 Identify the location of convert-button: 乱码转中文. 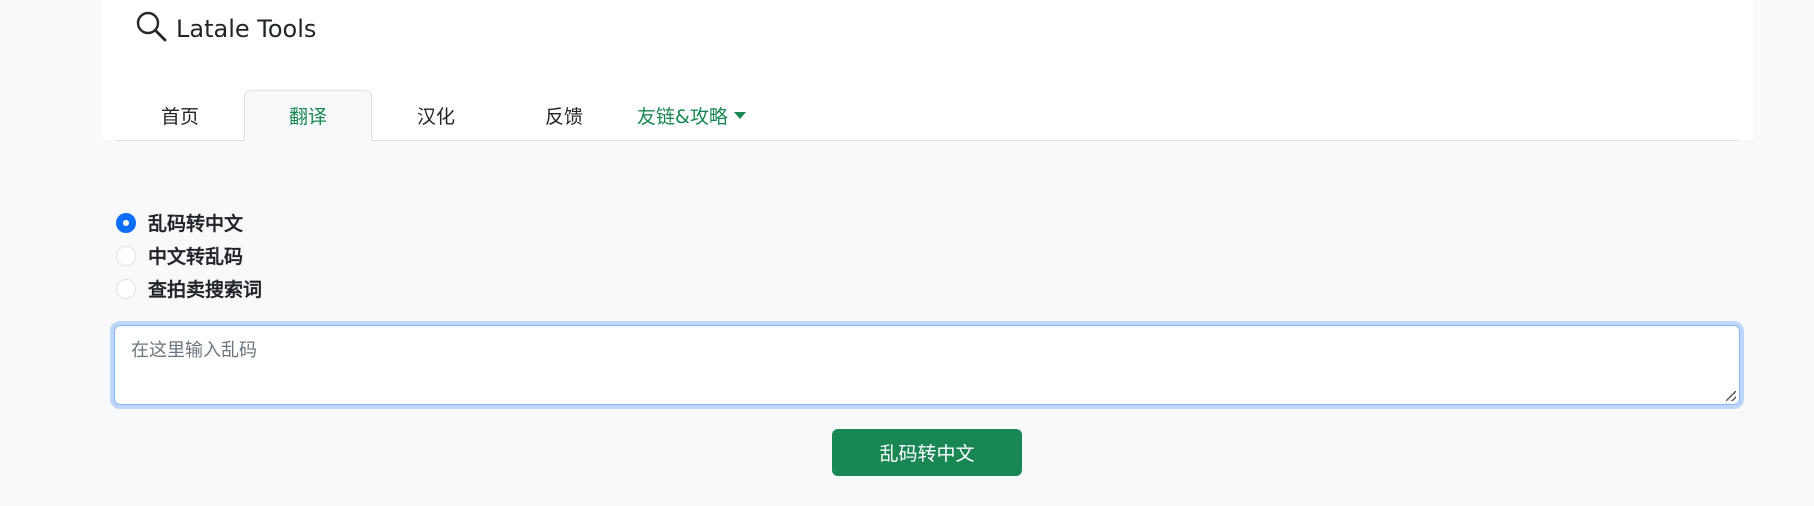
(927, 452).